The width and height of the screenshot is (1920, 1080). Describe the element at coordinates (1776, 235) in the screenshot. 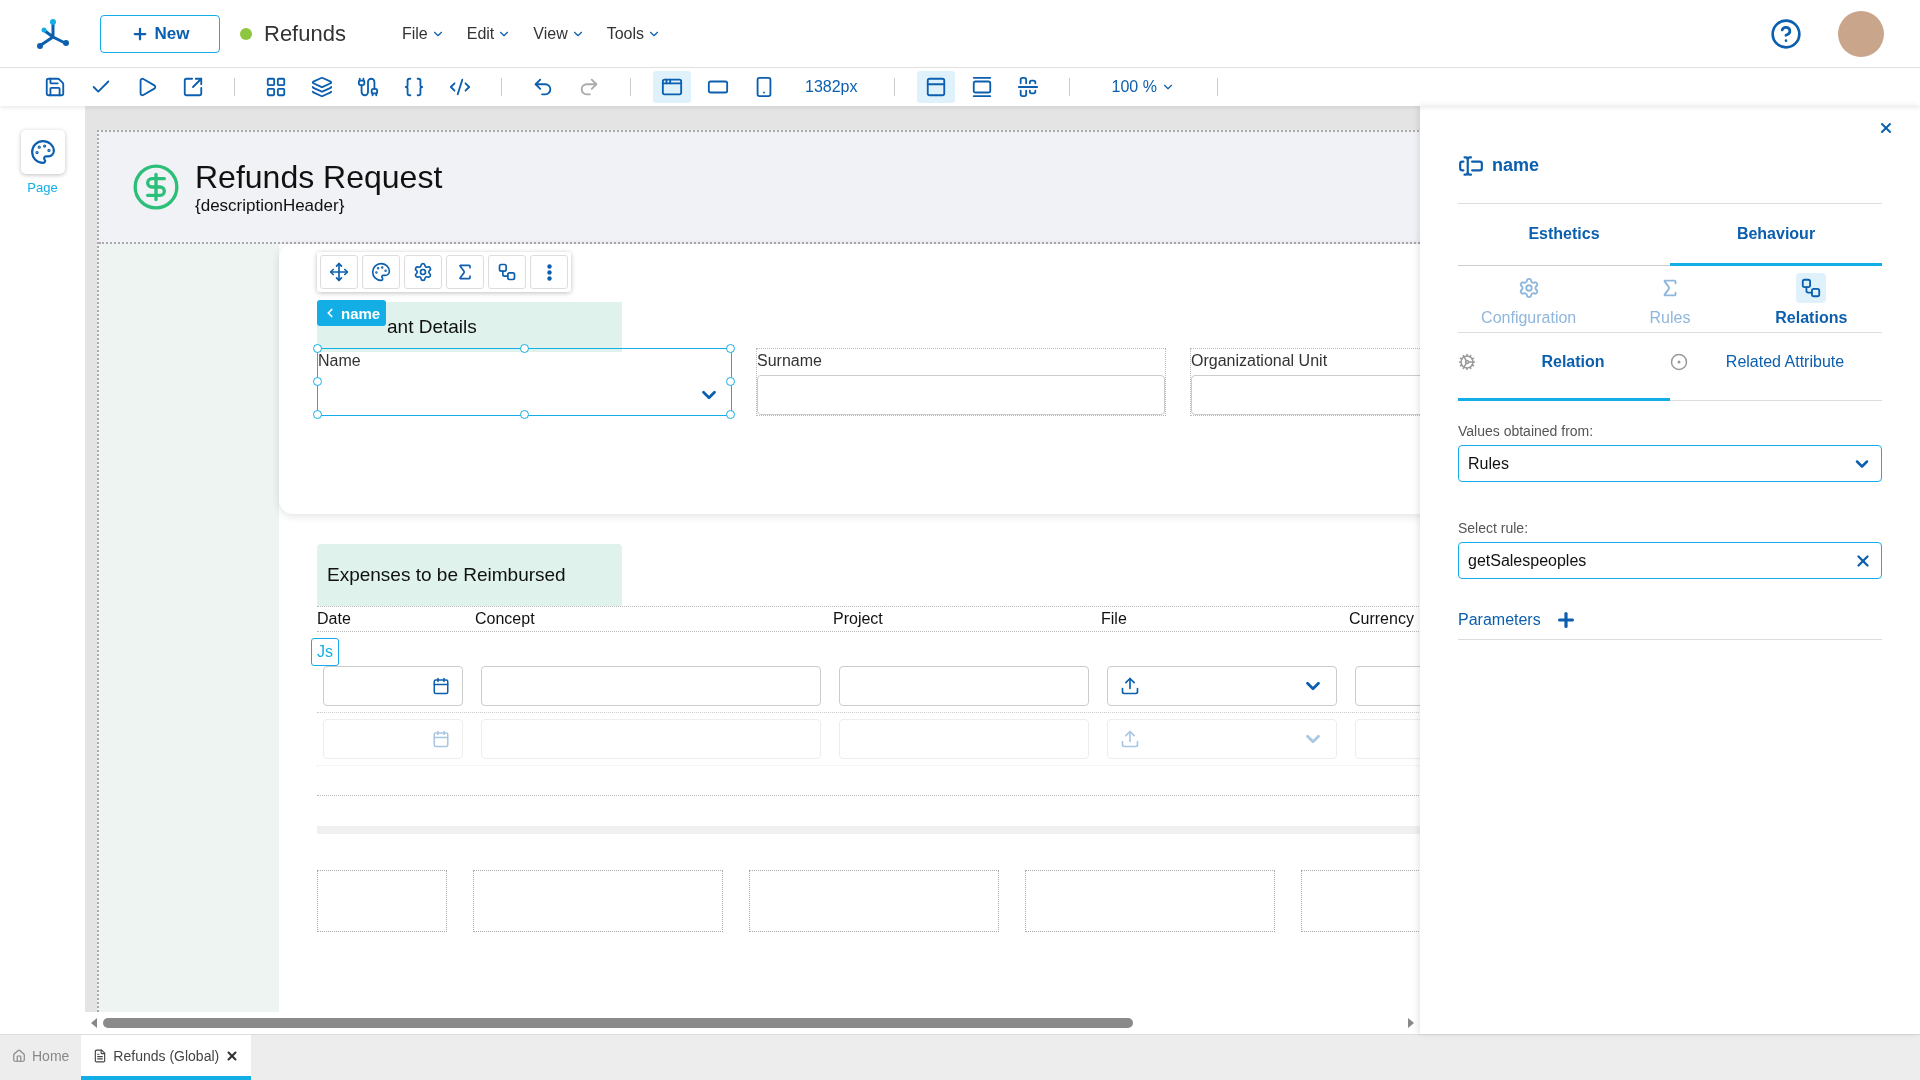

I see `tab: Behaviour` at that location.